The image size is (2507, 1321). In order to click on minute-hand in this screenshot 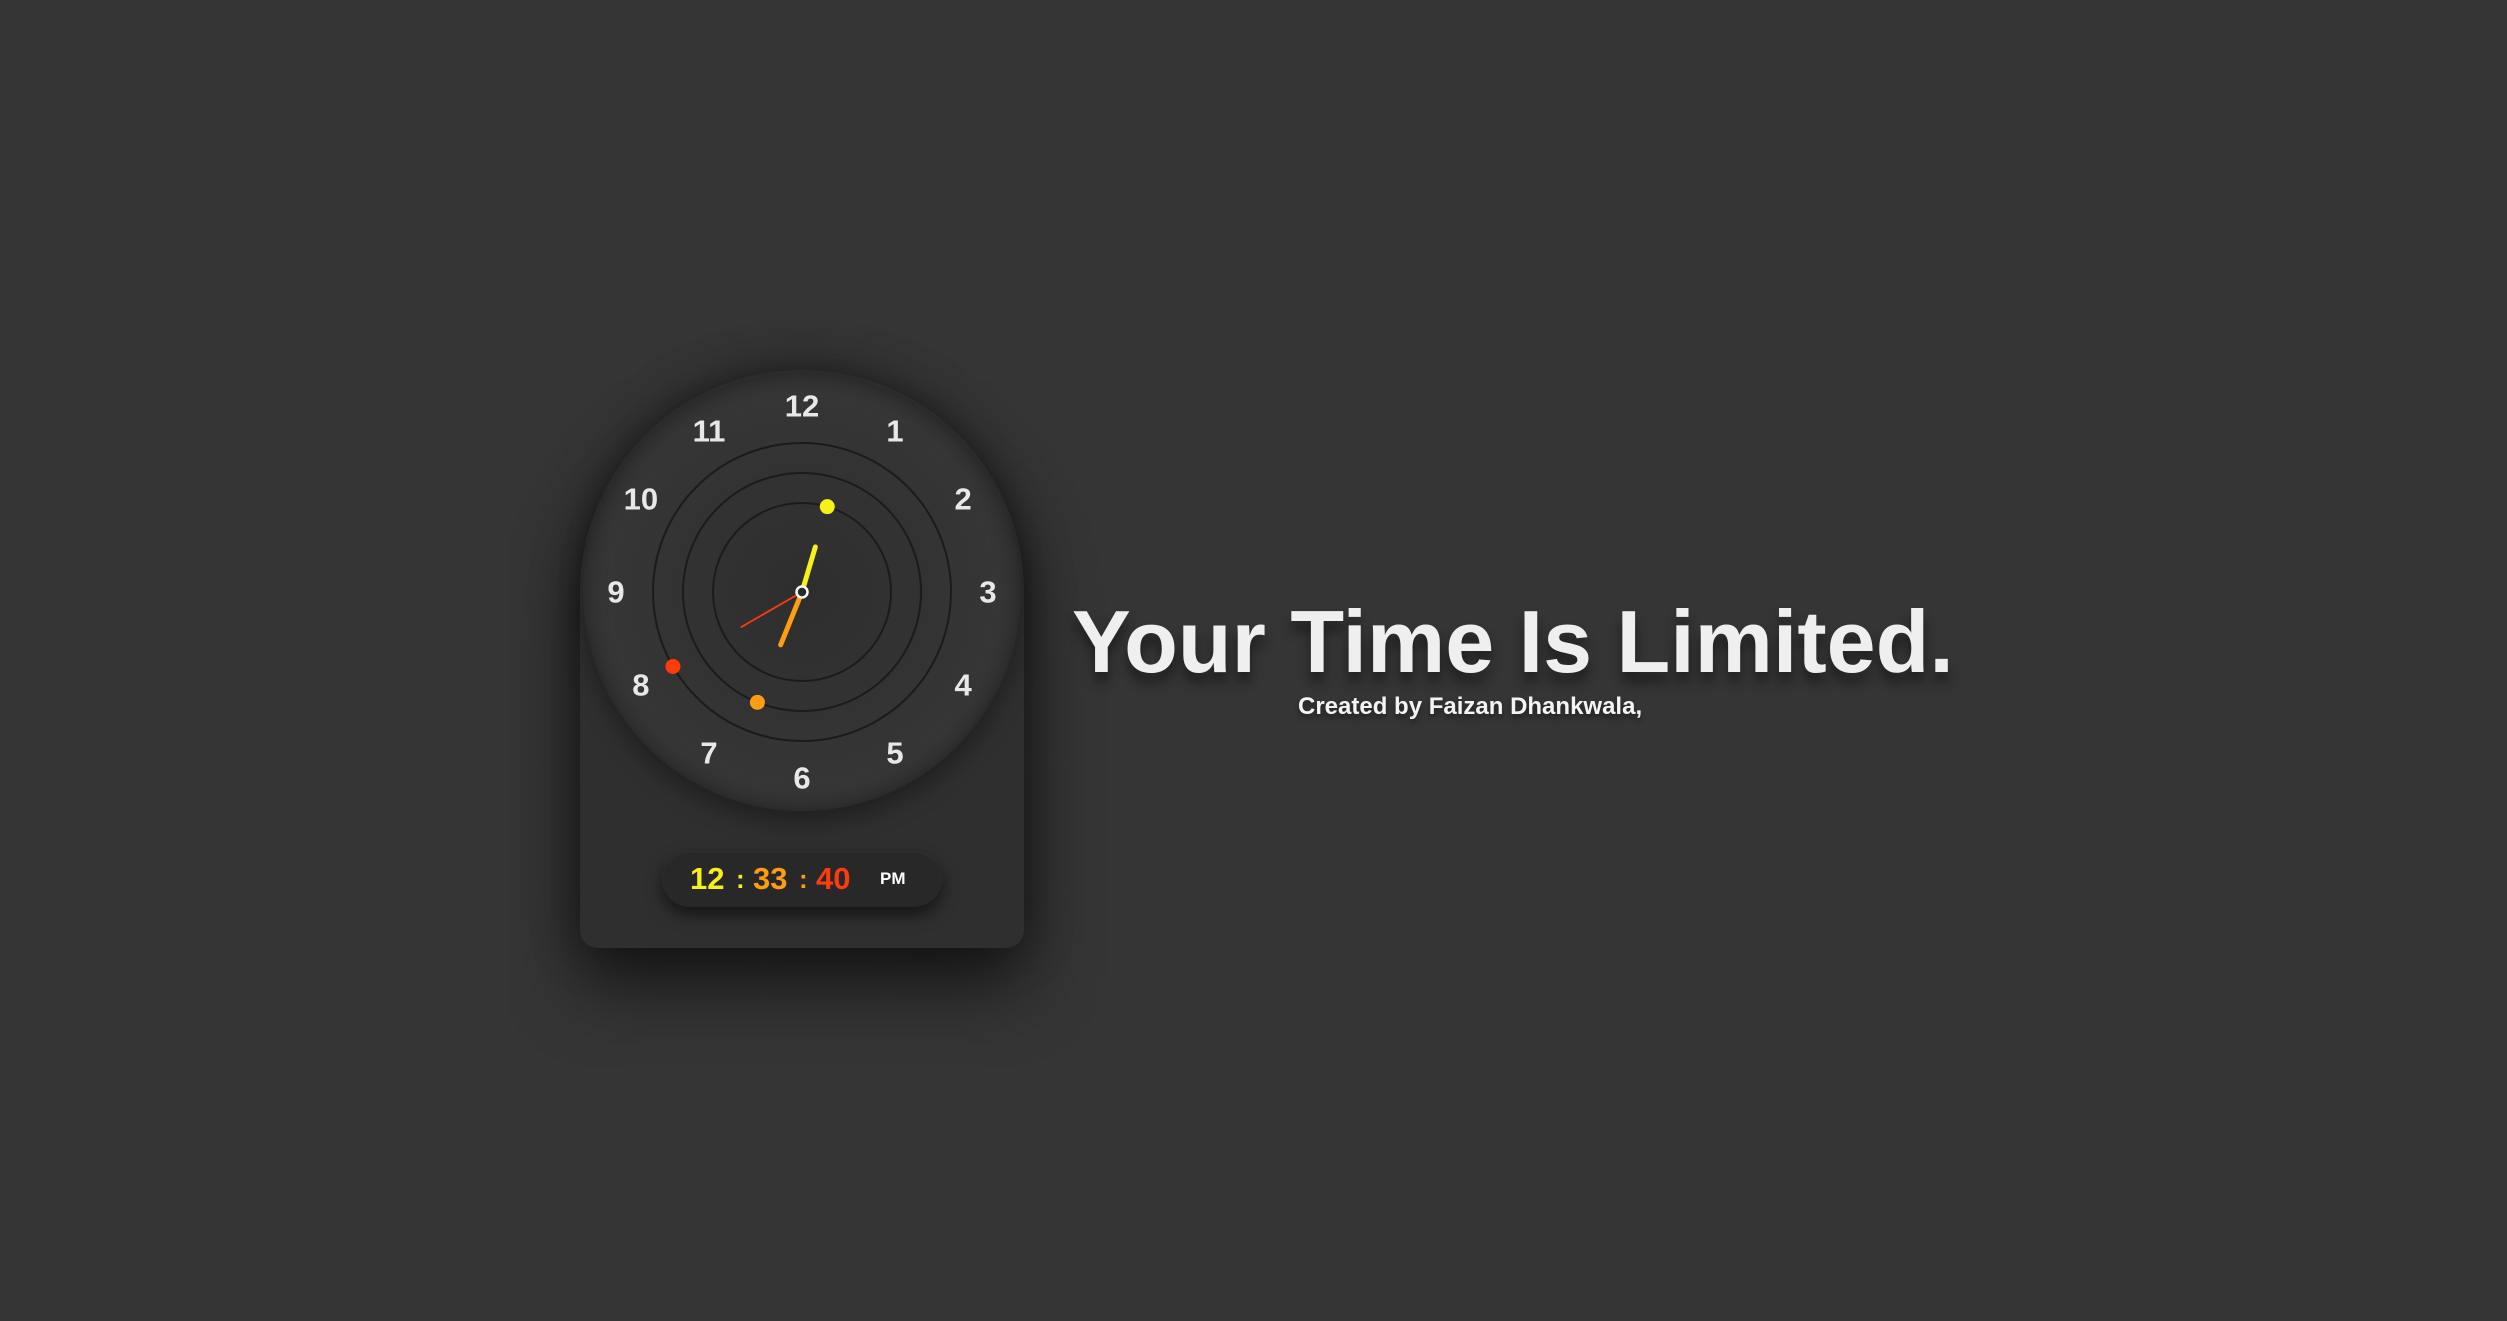, I will do `click(791, 618)`.